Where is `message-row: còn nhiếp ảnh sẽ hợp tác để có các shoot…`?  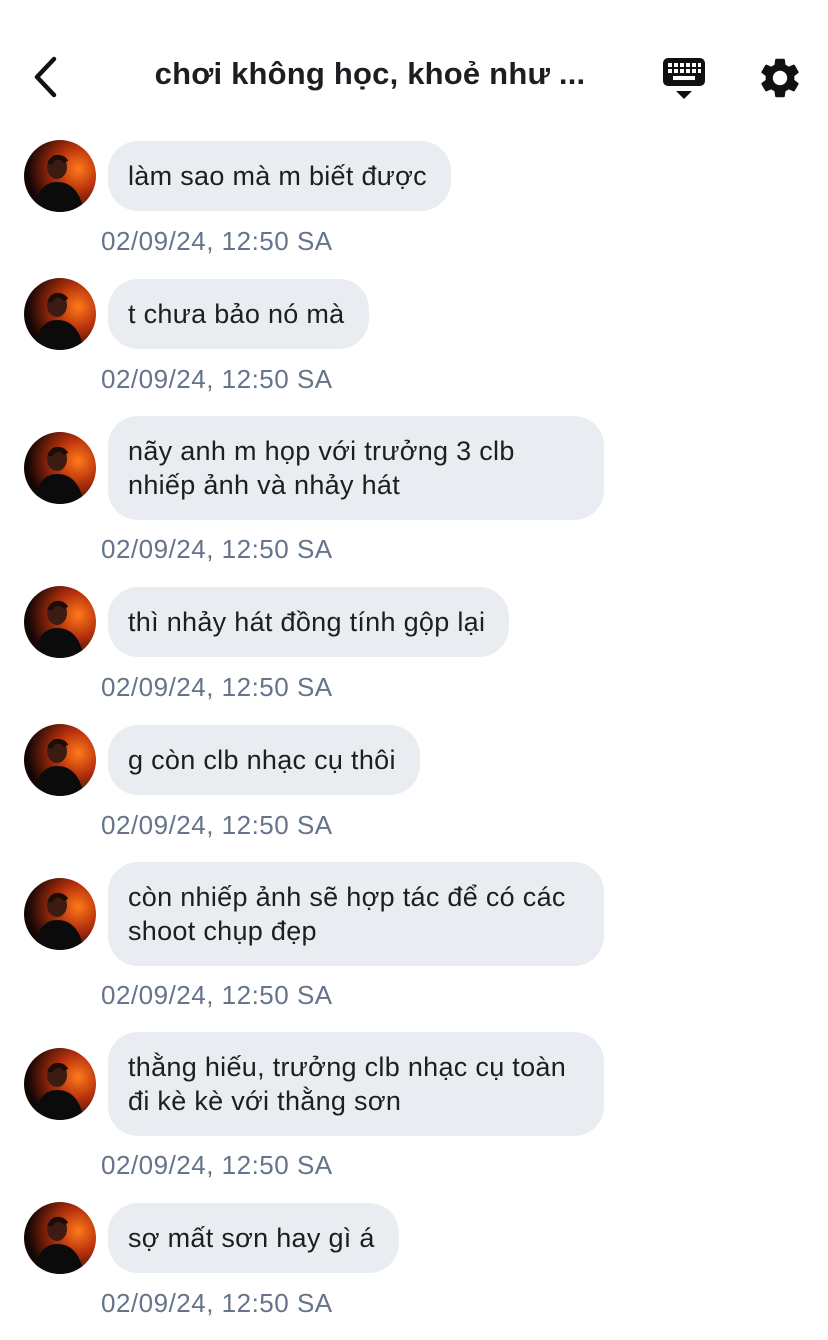
message-row: còn nhiếp ảnh sẽ hợp tác để có các shoot… is located at coordinates (414, 914).